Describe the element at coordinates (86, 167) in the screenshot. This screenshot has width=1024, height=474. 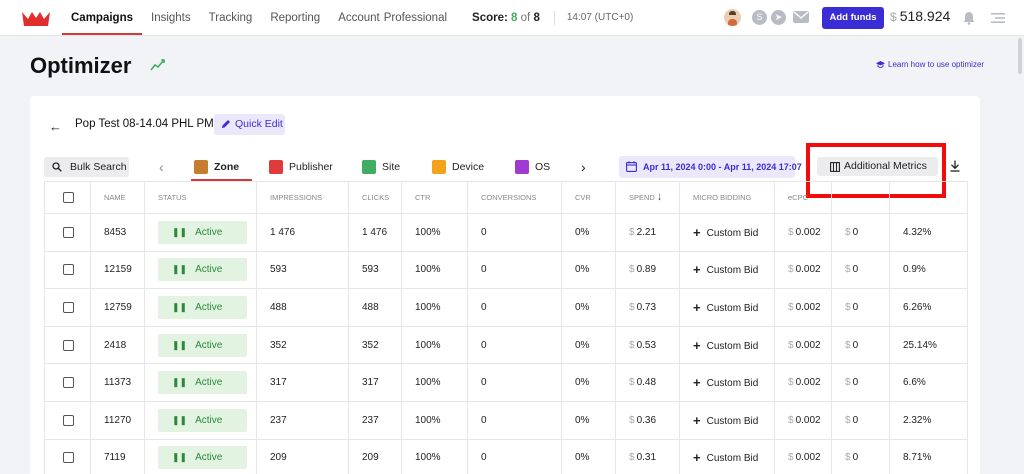
I see `bulk-search-button: Bulk Search` at that location.